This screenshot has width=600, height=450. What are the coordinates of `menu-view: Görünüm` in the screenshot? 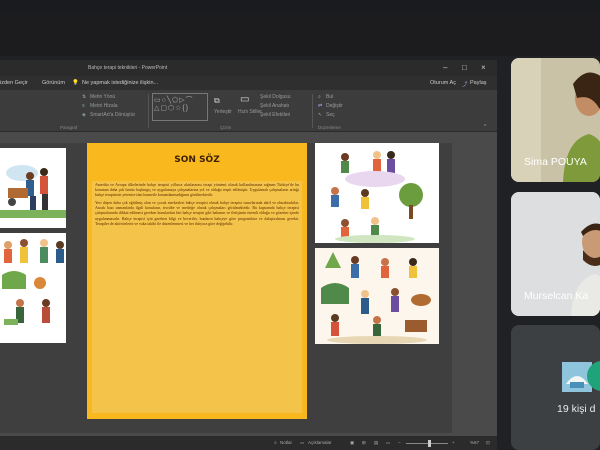 It's located at (53, 83).